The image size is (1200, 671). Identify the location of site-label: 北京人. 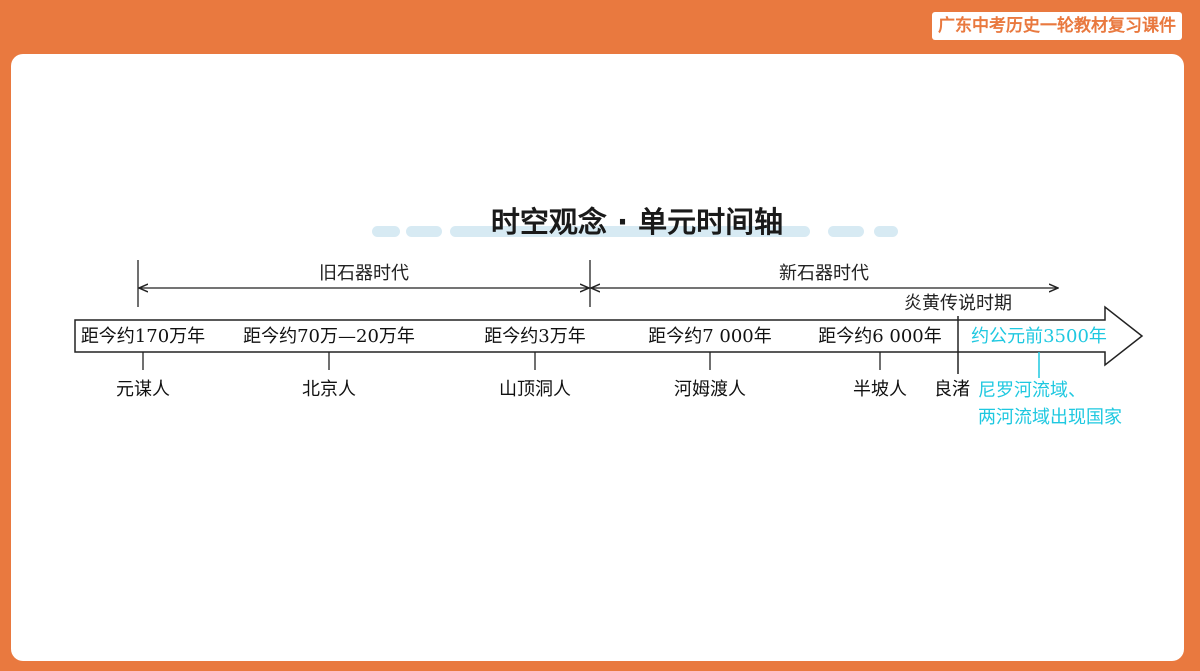
(329, 389).